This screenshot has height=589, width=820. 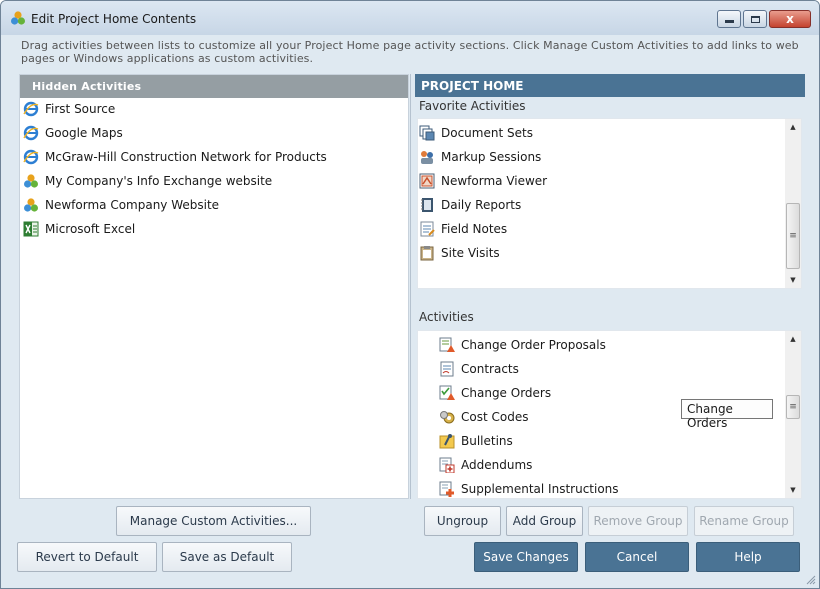 I want to click on save-as-default-button: Save as Default, so click(x=227, y=557).